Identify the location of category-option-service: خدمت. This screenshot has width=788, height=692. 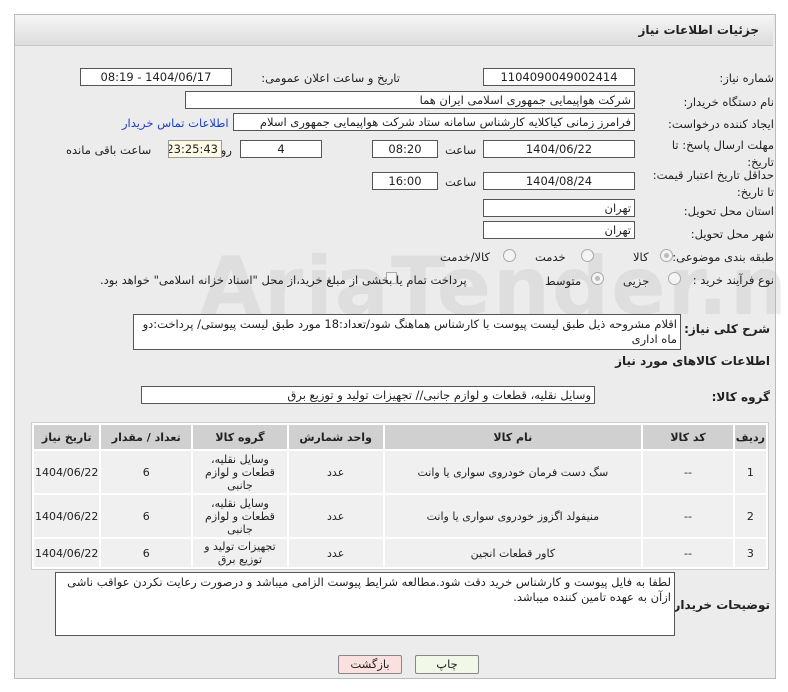
(550, 257).